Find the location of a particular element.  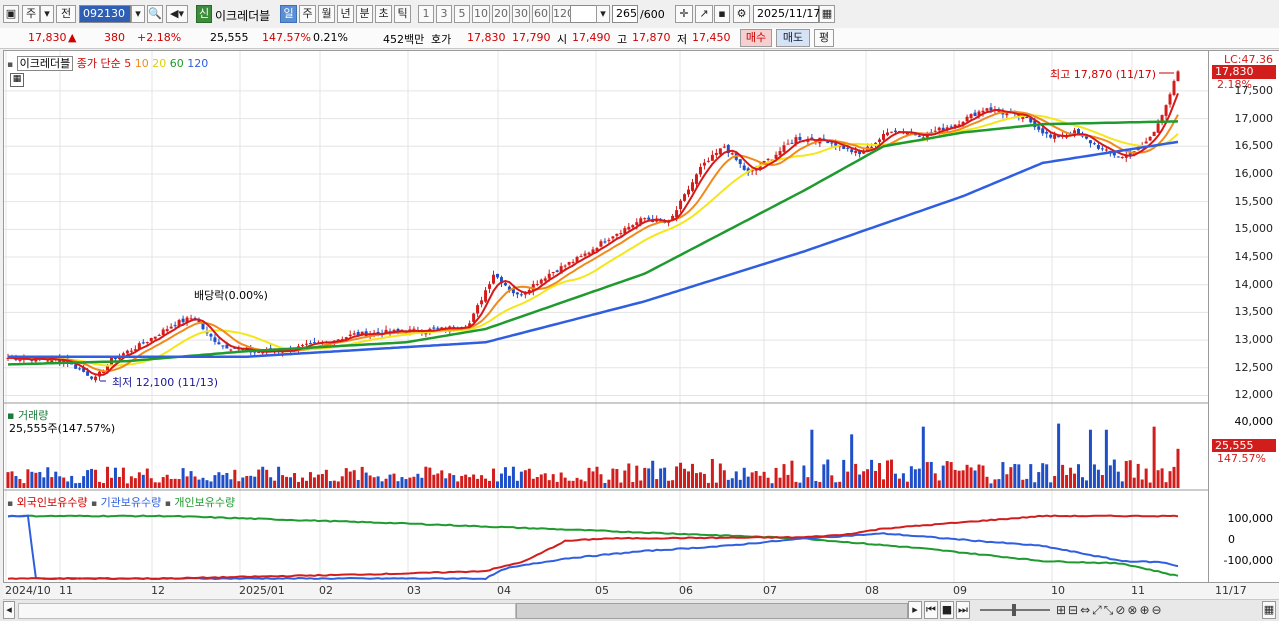

tool-icons: ⊞⊟⇔⤢⤡⊘⊗⊕⊖ is located at coordinates (1110, 610).